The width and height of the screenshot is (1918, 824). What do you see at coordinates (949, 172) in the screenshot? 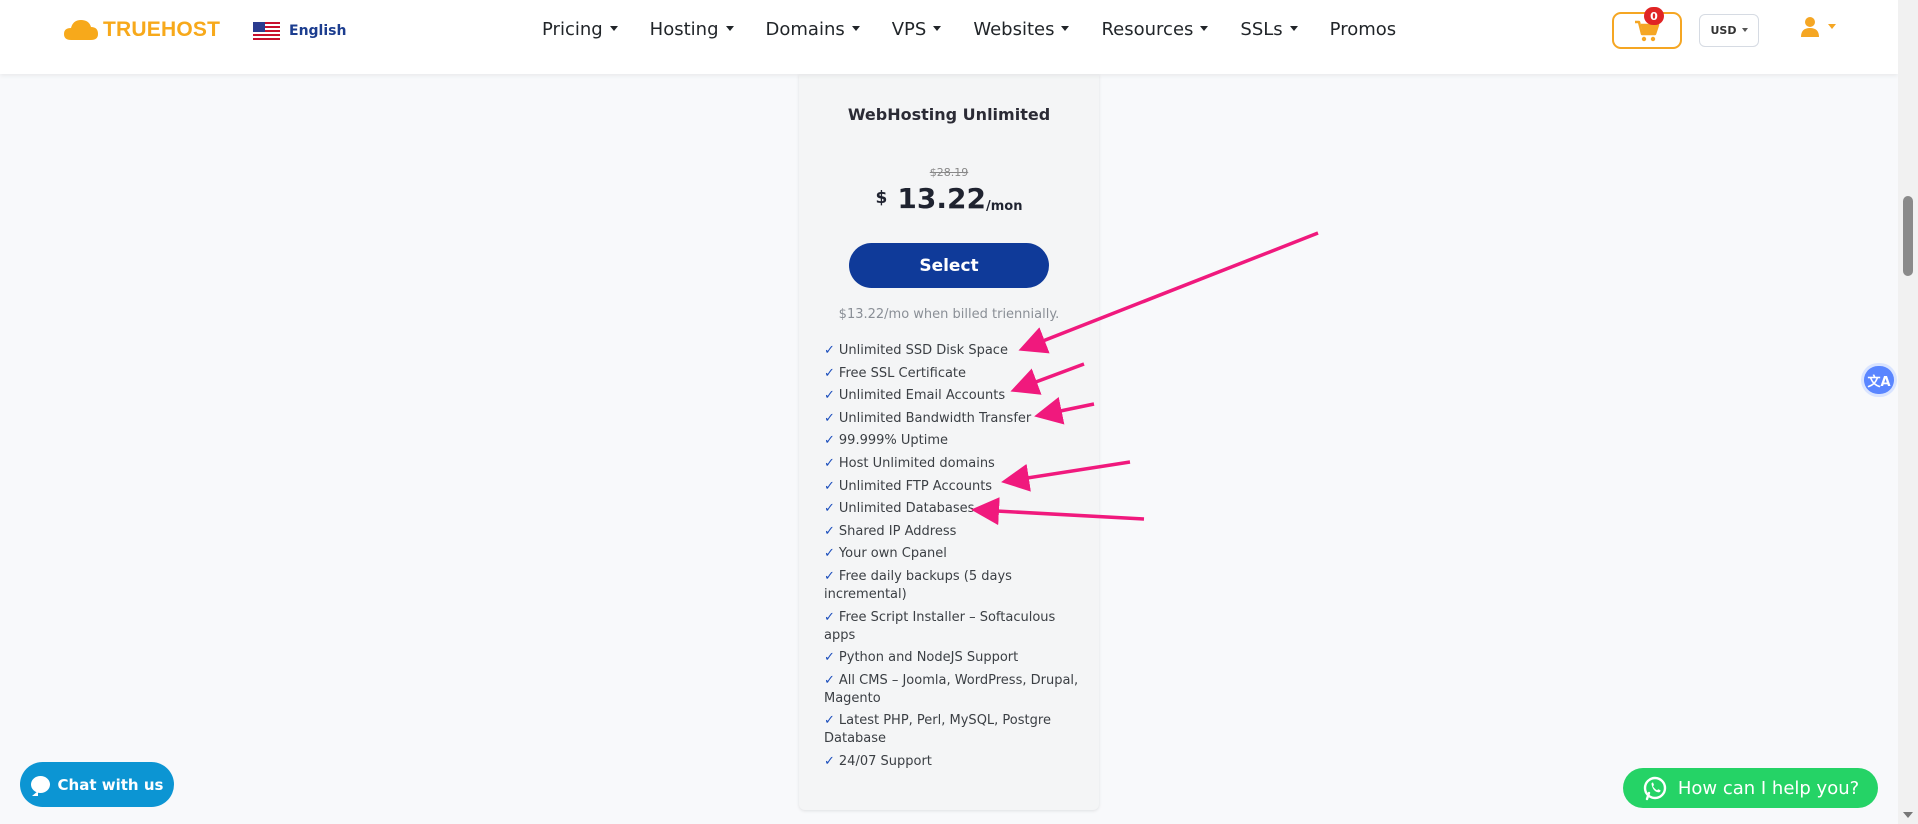
I see `old-price: $28.19` at bounding box center [949, 172].